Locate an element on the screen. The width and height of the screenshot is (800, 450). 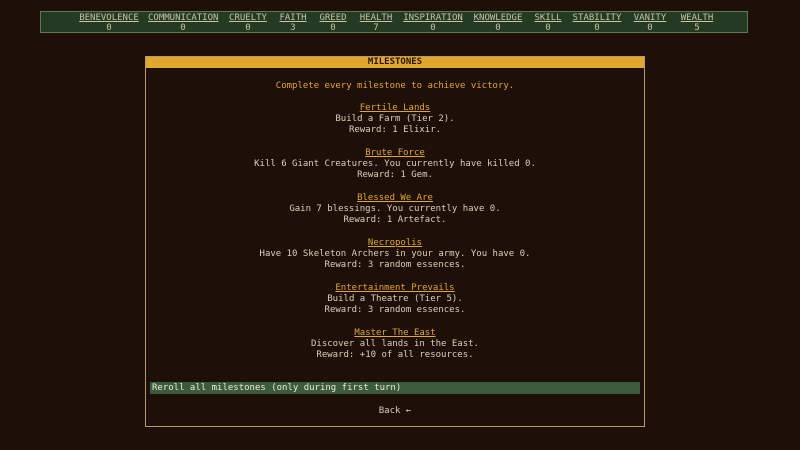
resource-vanity: VANITY 0 is located at coordinates (650, 23).